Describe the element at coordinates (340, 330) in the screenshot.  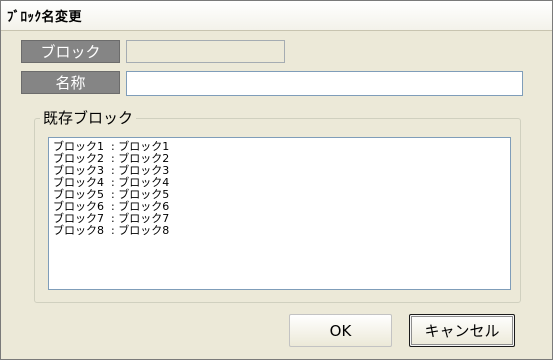
I see `ok-button: OK` at that location.